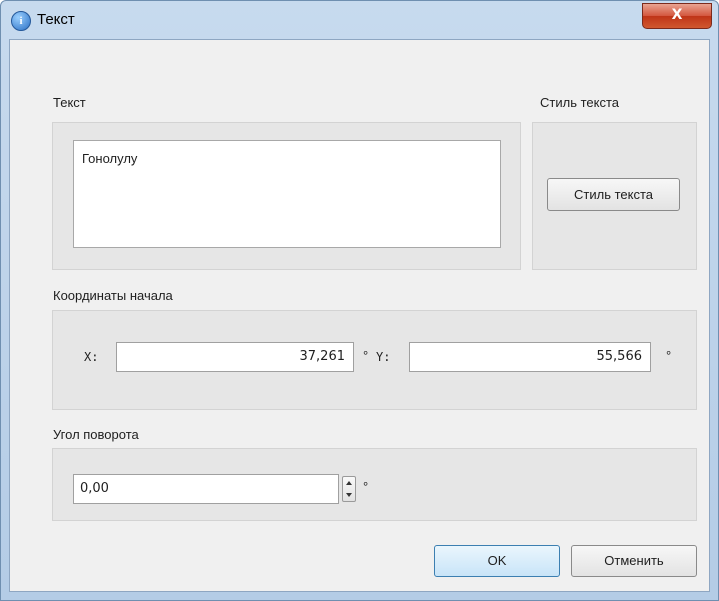 This screenshot has height=601, width=719. Describe the element at coordinates (497, 561) in the screenshot. I see `ok-button: OK` at that location.